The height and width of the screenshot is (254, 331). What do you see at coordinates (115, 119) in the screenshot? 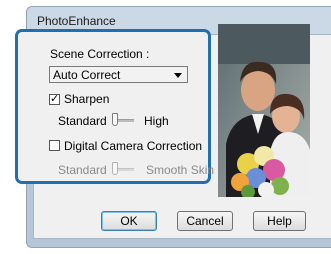
I see `sharpen-slider-thumb` at bounding box center [115, 119].